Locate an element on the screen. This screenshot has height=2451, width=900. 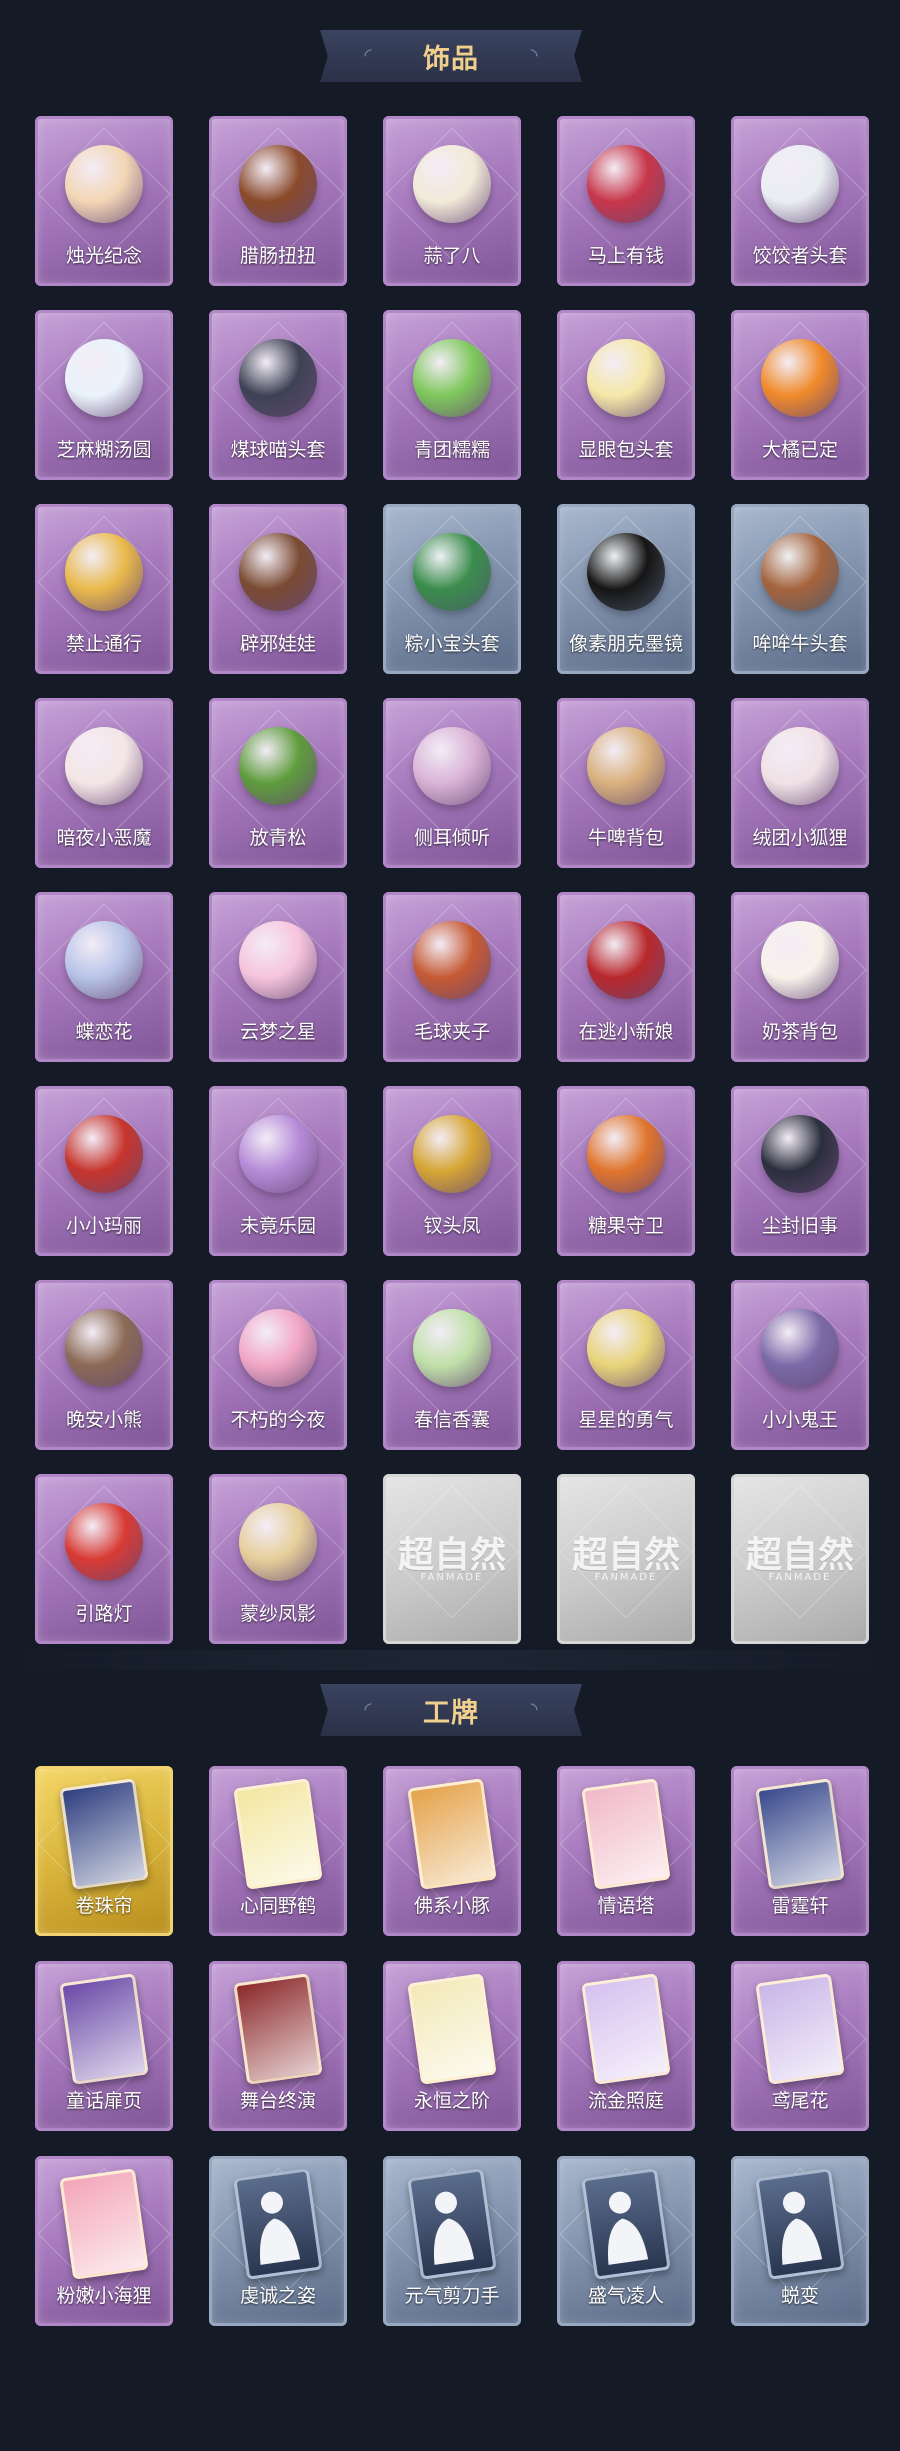
accessory-card: 煤球喵头套 is located at coordinates (278, 395).